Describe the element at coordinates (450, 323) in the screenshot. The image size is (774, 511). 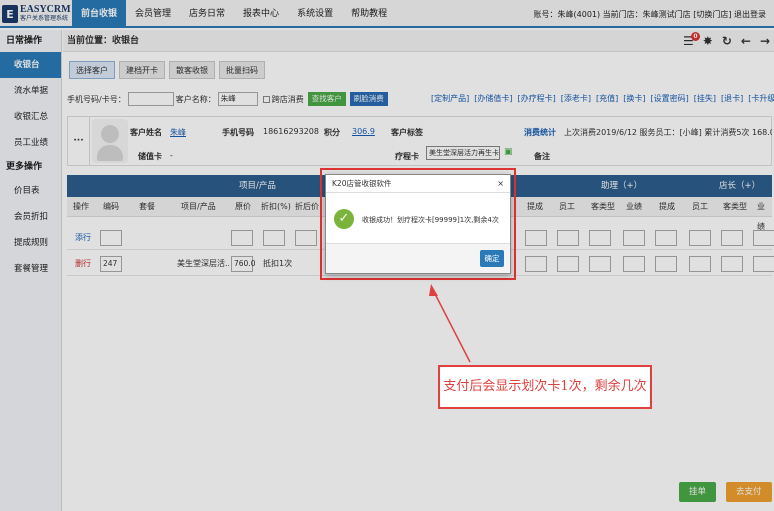
I see `annotation-arrow` at that location.